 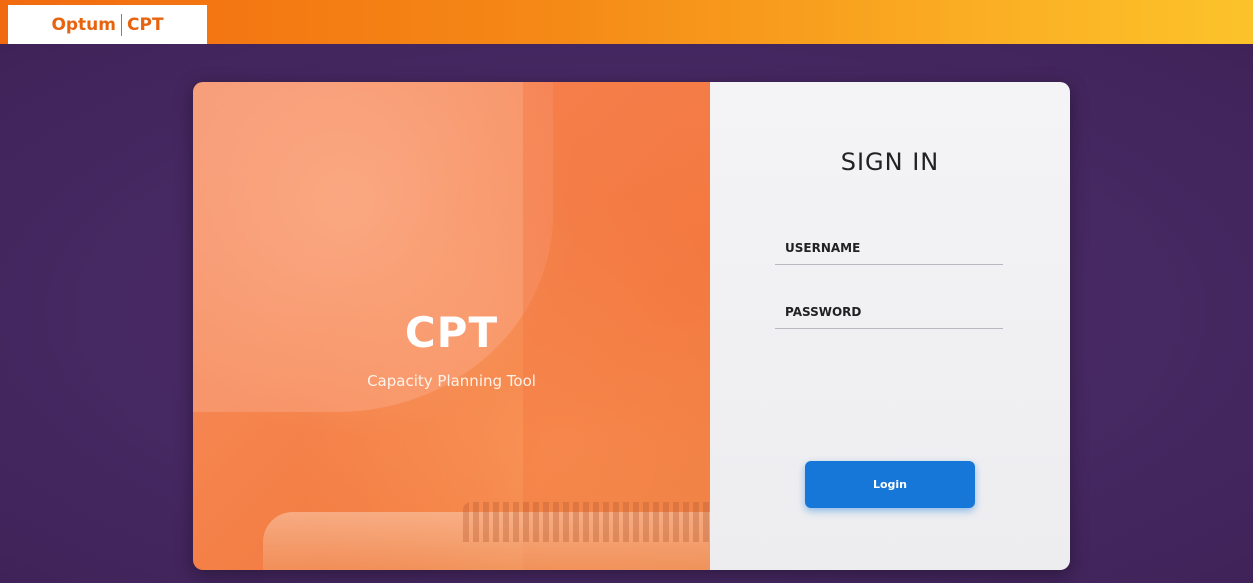 I want to click on hero-subtitle: Capacity Planning Tool, so click(x=451, y=381).